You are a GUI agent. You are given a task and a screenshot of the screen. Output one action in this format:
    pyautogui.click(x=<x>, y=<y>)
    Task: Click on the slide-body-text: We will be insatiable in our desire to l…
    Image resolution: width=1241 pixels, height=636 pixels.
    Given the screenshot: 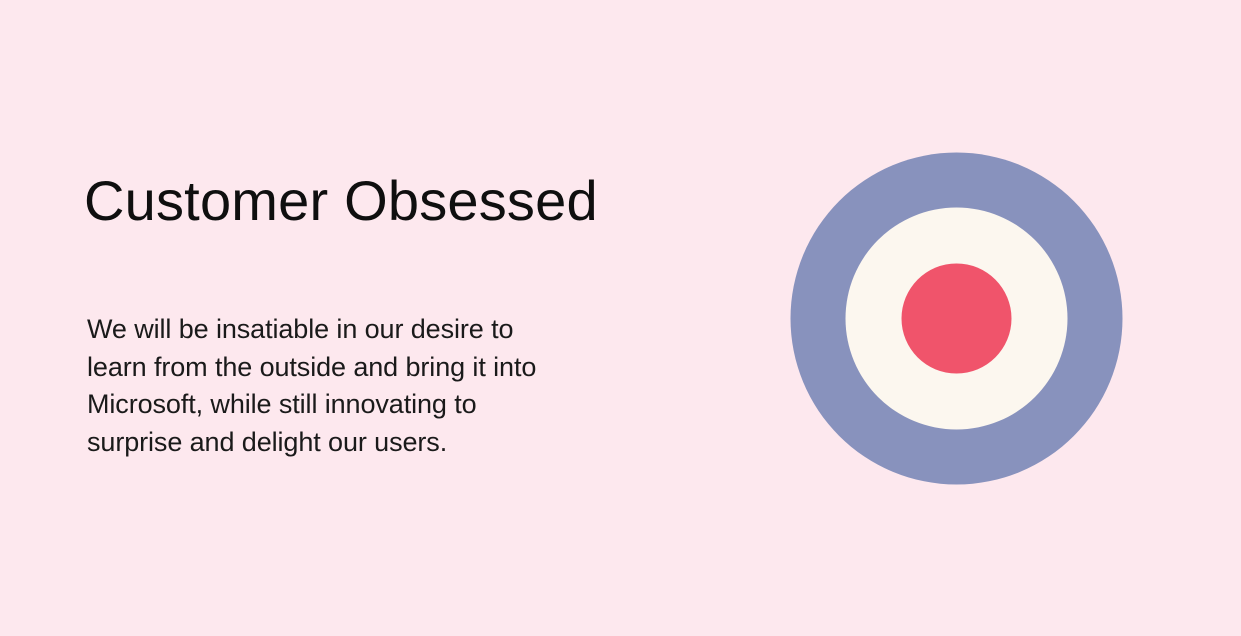 What is the action you would take?
    pyautogui.click(x=367, y=386)
    